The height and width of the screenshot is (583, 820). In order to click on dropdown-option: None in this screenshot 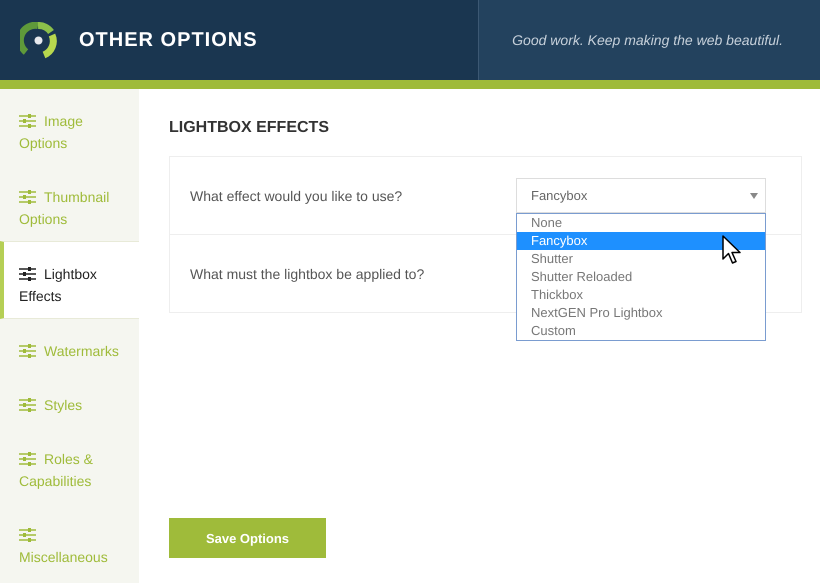, I will do `click(641, 223)`.